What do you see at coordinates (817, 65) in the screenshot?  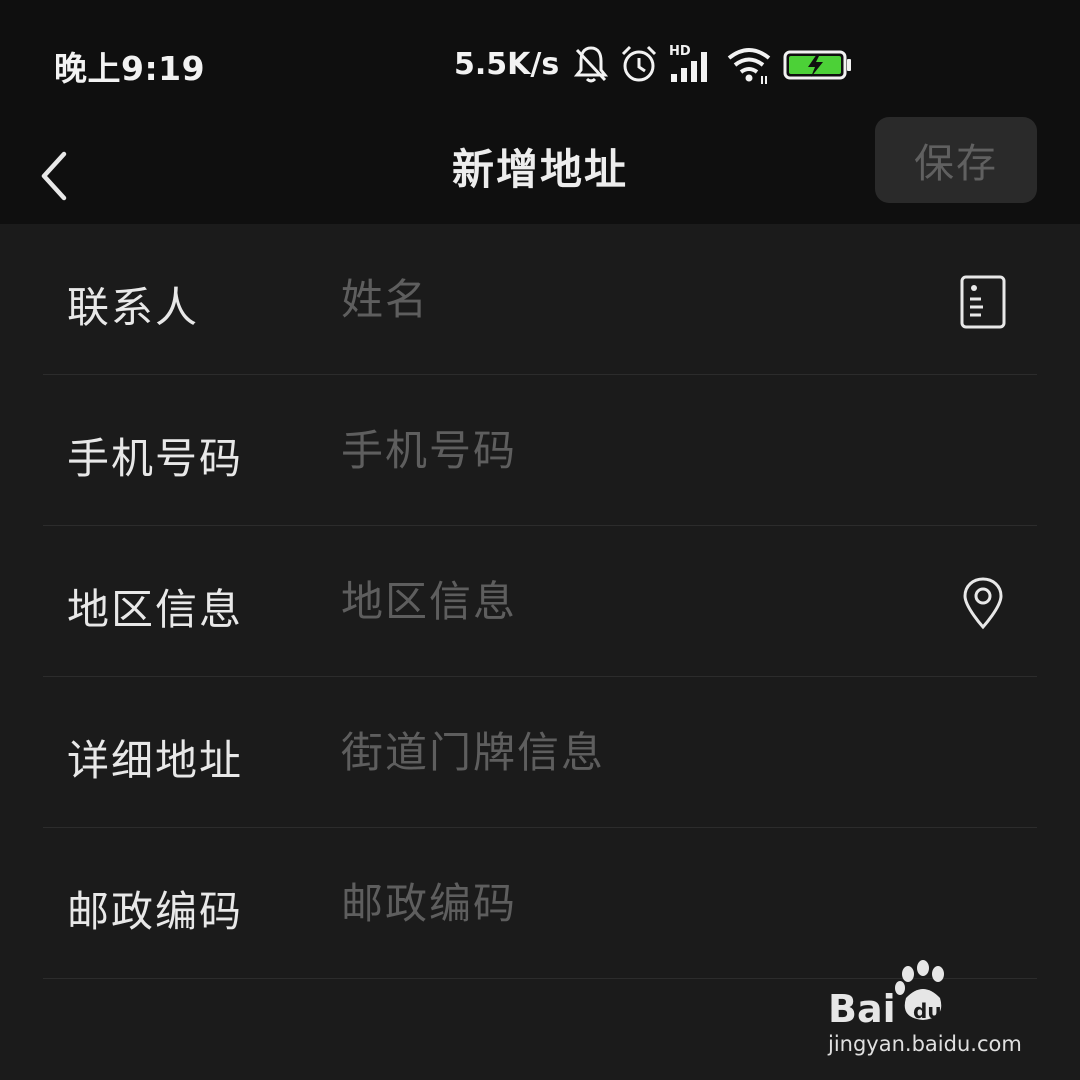 I see `battery-charging-icon` at bounding box center [817, 65].